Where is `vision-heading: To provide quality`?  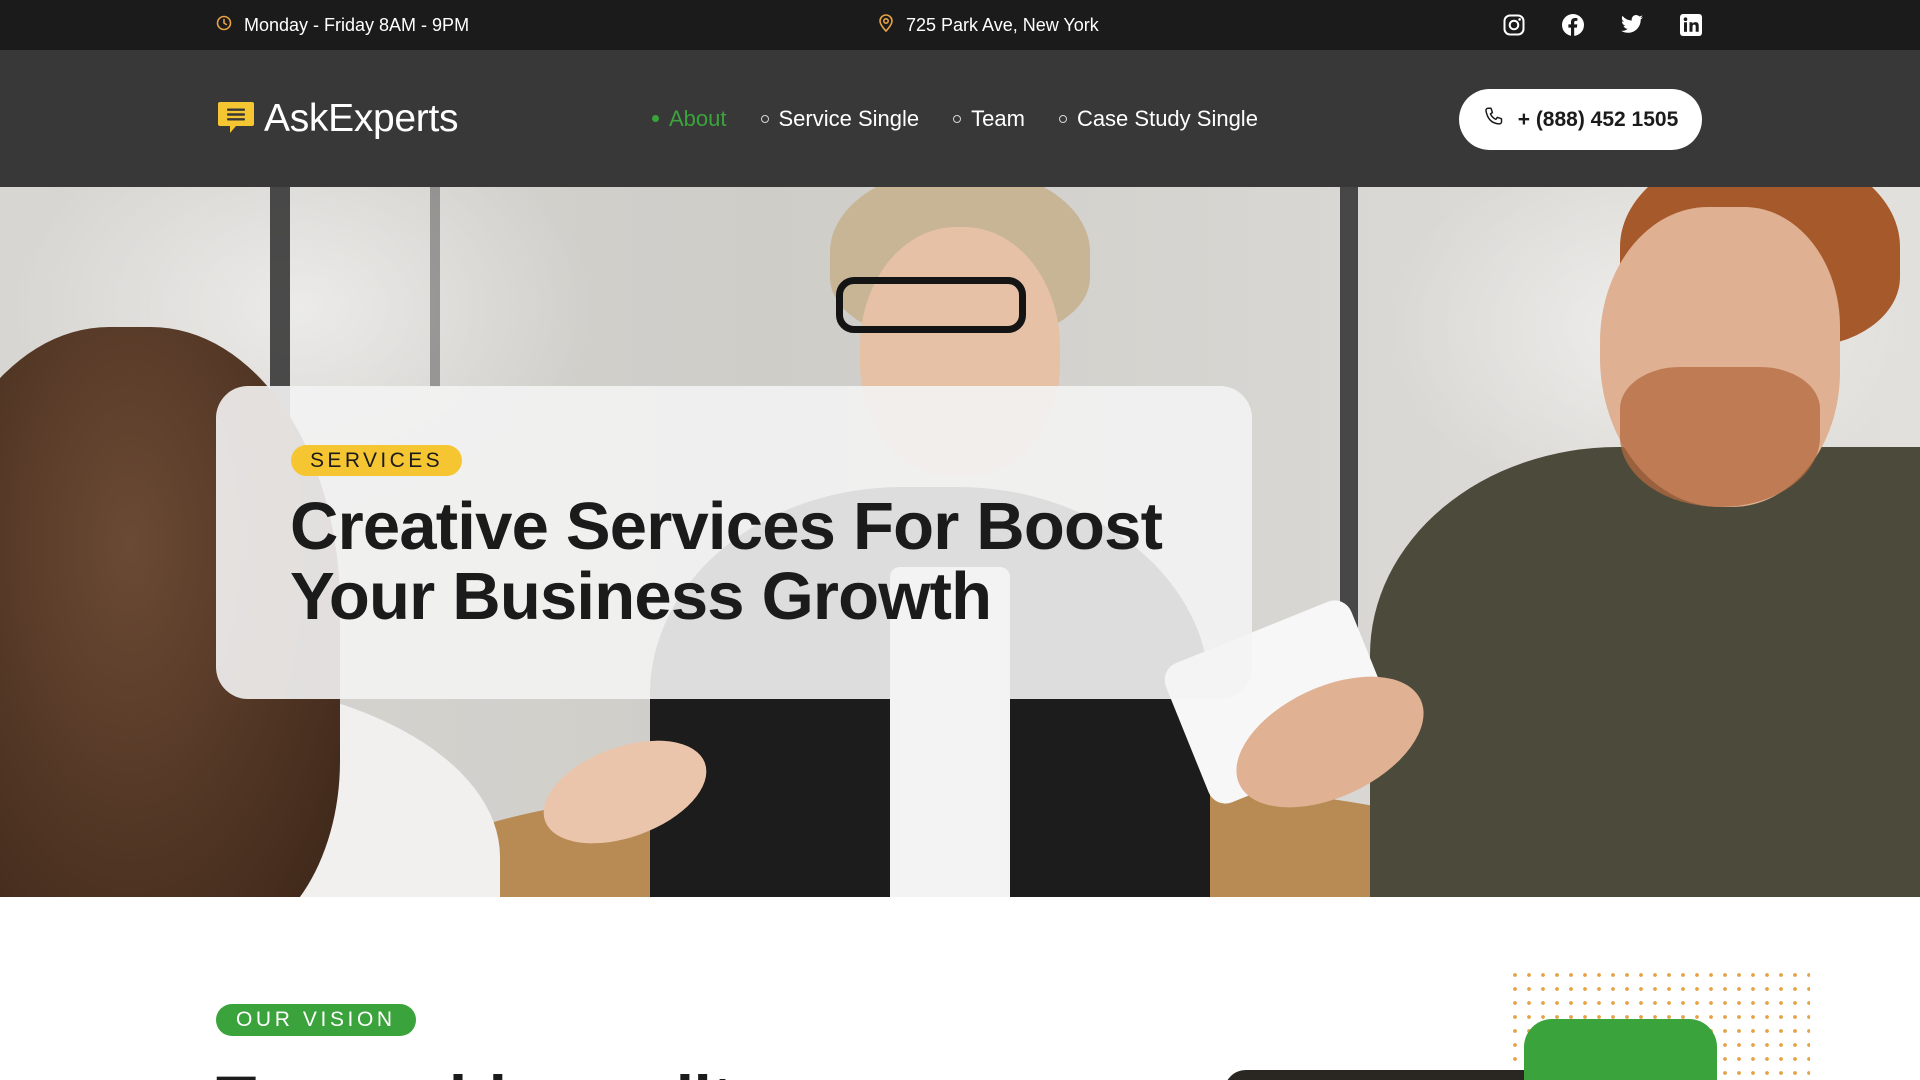 vision-heading: To provide quality is located at coordinates (606, 1072).